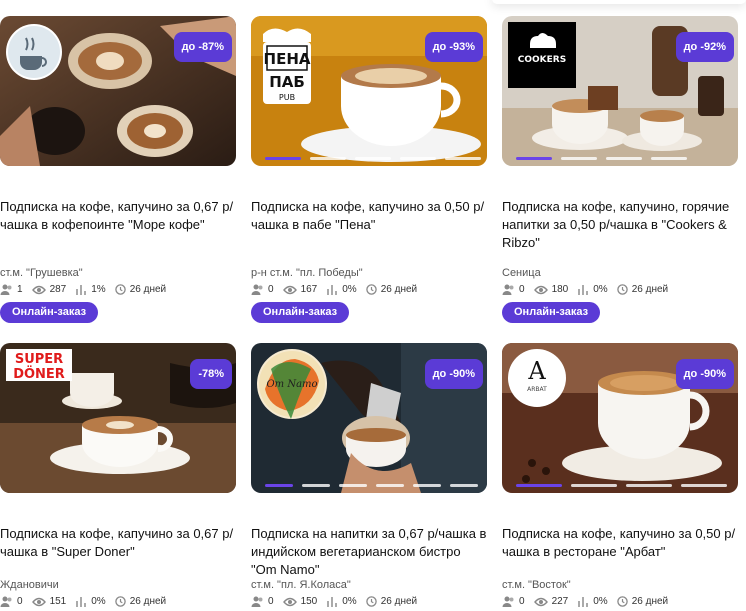  Describe the element at coordinates (301, 585) in the screenshot. I see `offer-location: ст.м. "пл. Я.Коласа"` at that location.